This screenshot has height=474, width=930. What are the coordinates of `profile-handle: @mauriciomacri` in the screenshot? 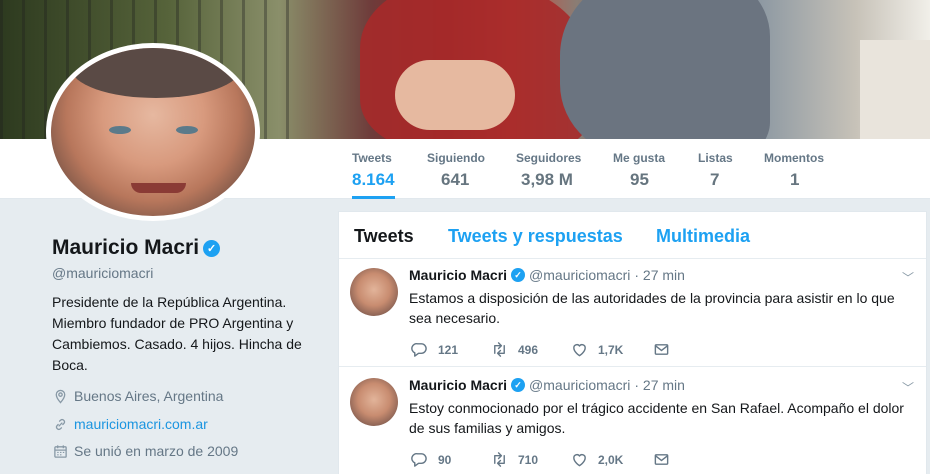 It's located at (102, 273).